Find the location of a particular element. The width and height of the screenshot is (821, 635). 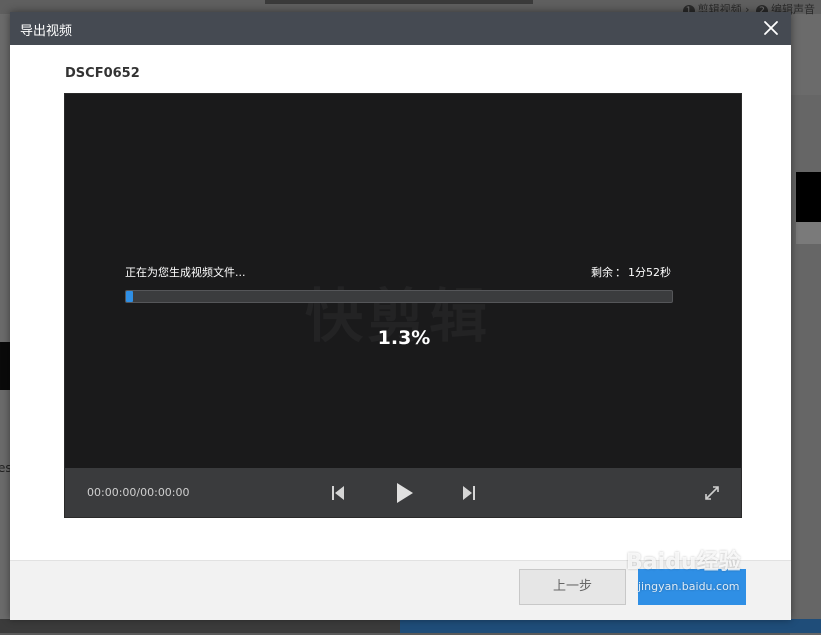

close-button is located at coordinates (771, 28).